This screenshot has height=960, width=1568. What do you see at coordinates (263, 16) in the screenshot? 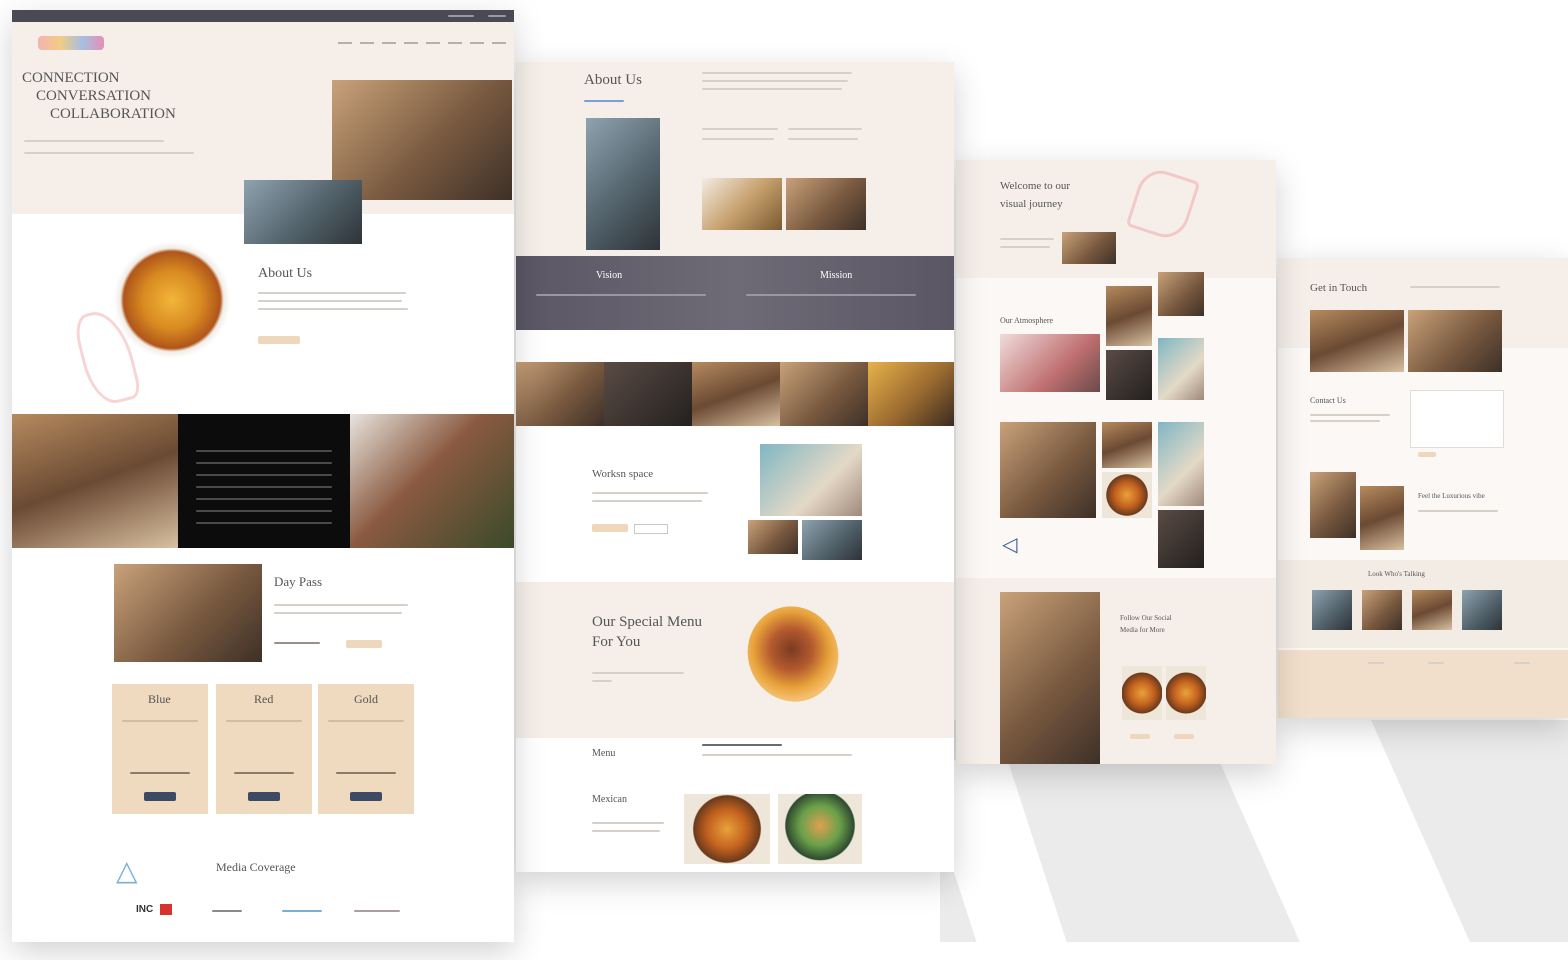
I see `top-bar` at bounding box center [263, 16].